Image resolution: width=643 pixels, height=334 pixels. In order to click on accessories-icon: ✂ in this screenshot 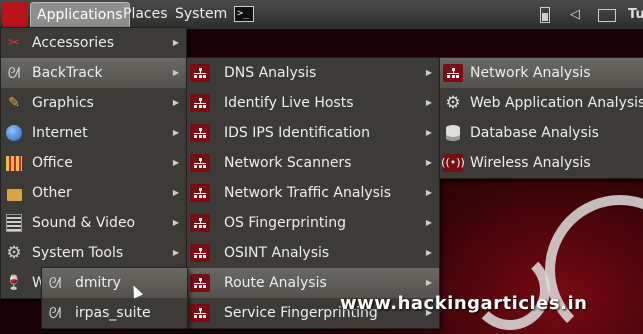, I will do `click(14, 43)`.